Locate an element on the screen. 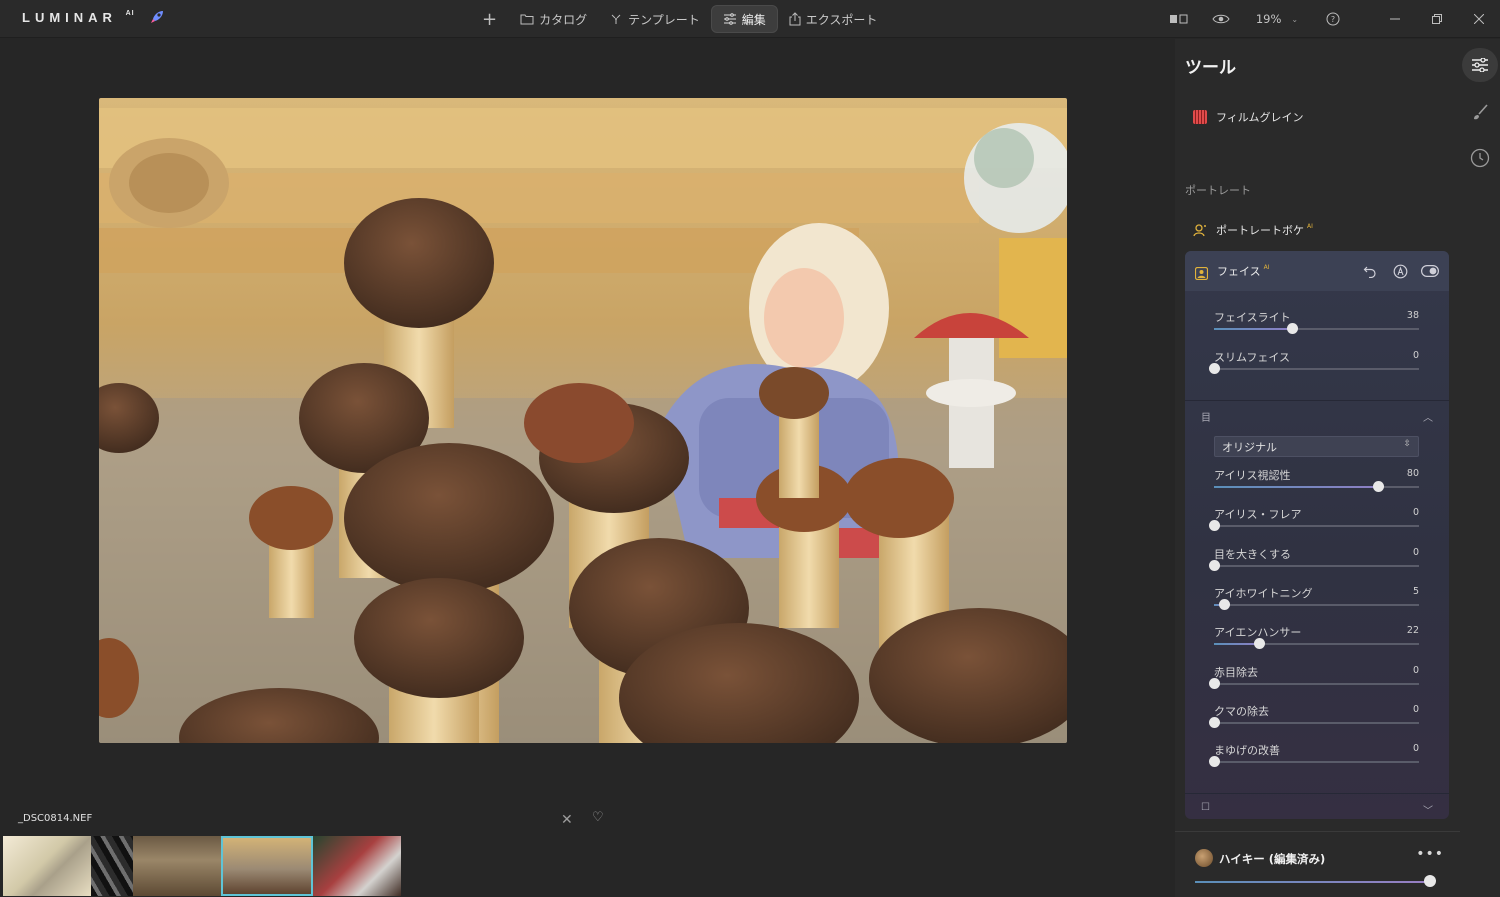  undo-icon is located at coordinates (1370, 271).